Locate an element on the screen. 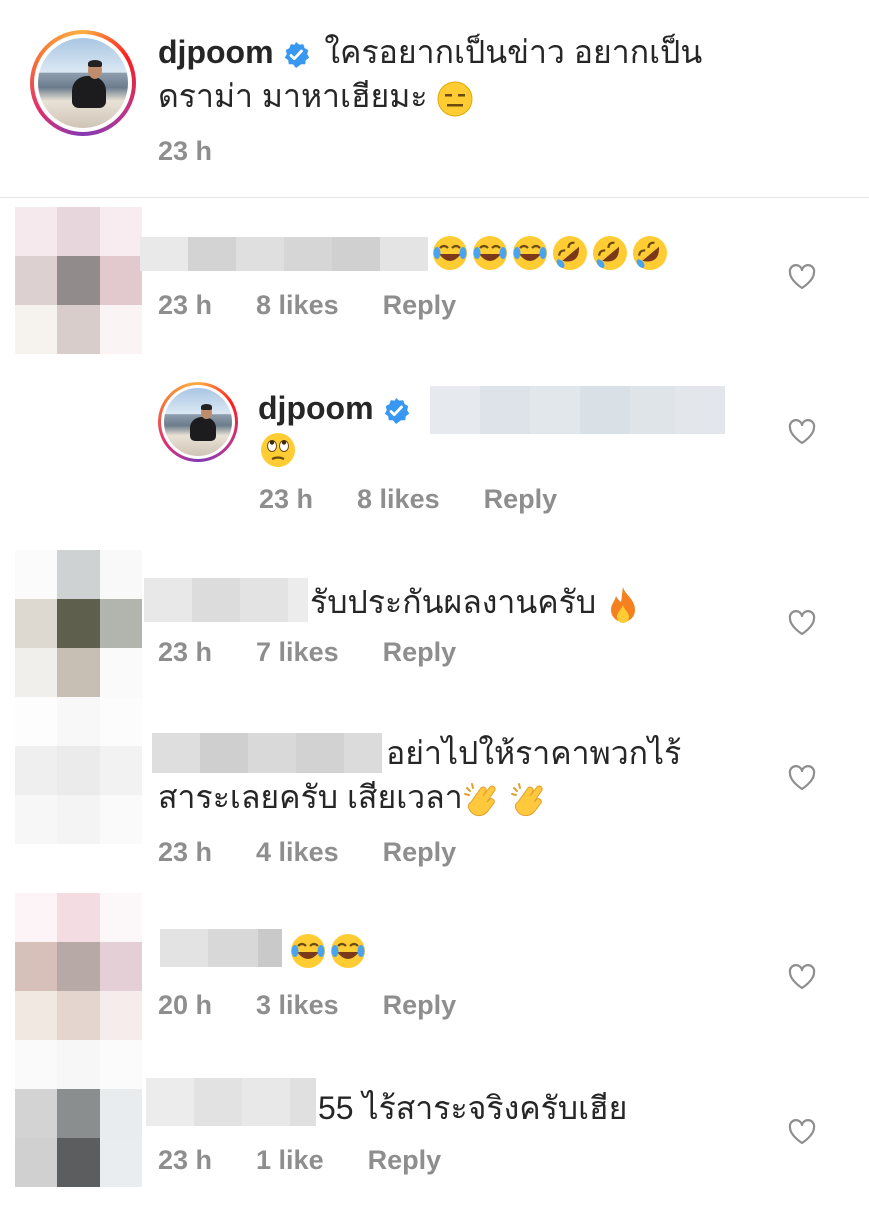  comment-text: อย่าไปให้ราคาพวกไร้ สาระเลยครับ เสียเวลา is located at coordinates (458, 775).